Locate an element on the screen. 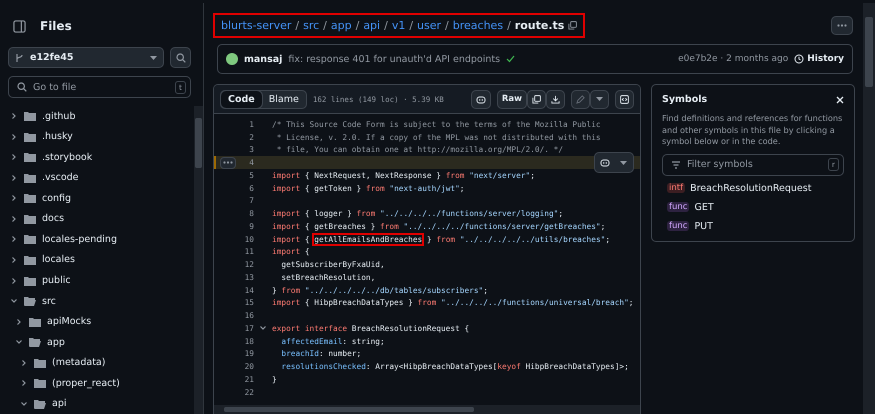  file-tree-item: .storybook is located at coordinates (100, 157).